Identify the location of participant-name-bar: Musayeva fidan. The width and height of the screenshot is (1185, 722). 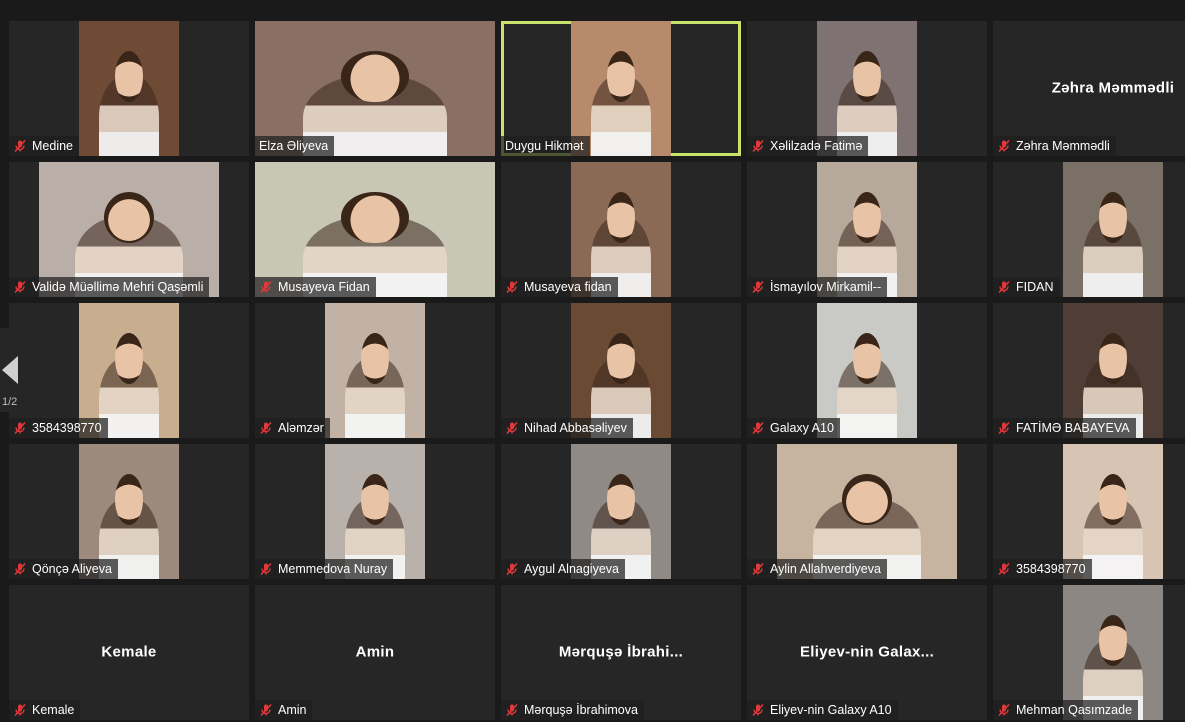
(559, 287).